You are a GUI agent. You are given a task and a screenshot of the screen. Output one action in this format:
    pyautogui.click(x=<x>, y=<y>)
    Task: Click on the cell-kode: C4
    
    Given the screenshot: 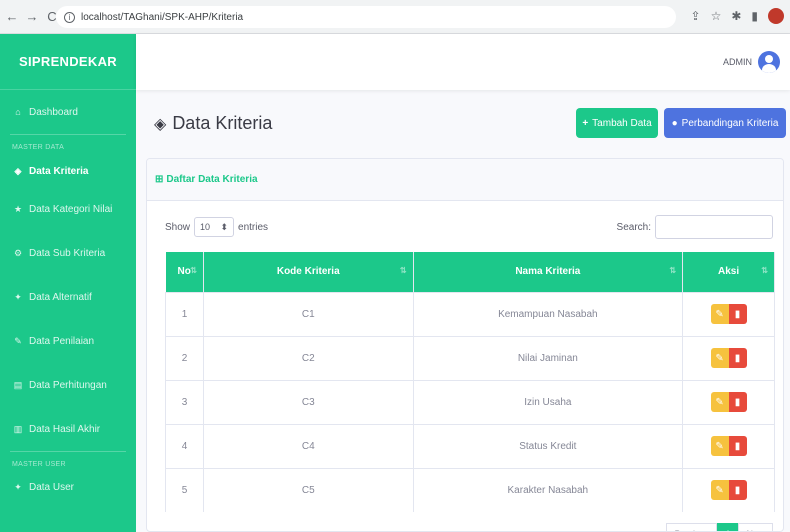 What is the action you would take?
    pyautogui.click(x=308, y=445)
    